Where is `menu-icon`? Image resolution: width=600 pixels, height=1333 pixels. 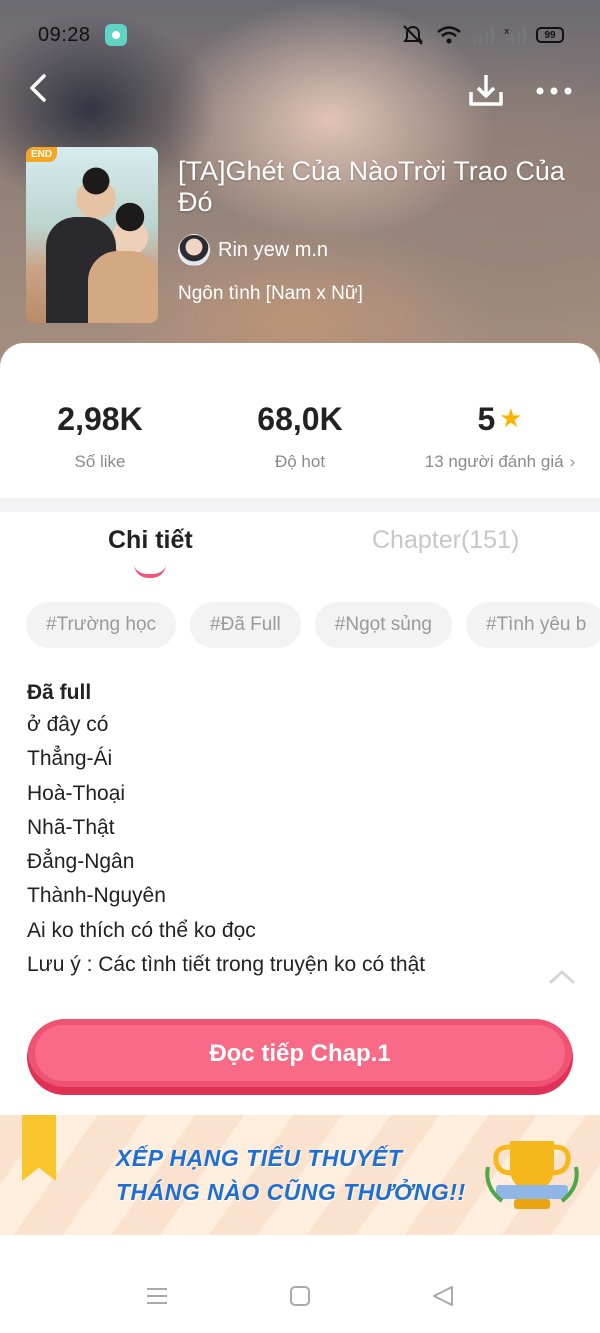 menu-icon is located at coordinates (157, 1296).